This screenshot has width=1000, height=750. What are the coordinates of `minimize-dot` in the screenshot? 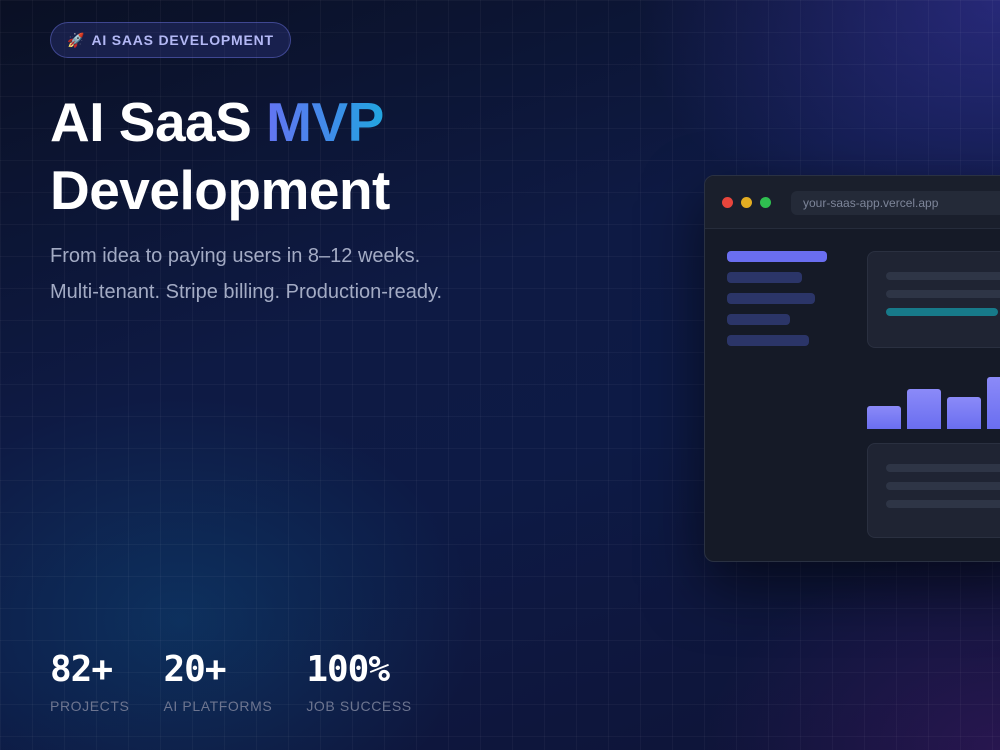 It's located at (746, 202).